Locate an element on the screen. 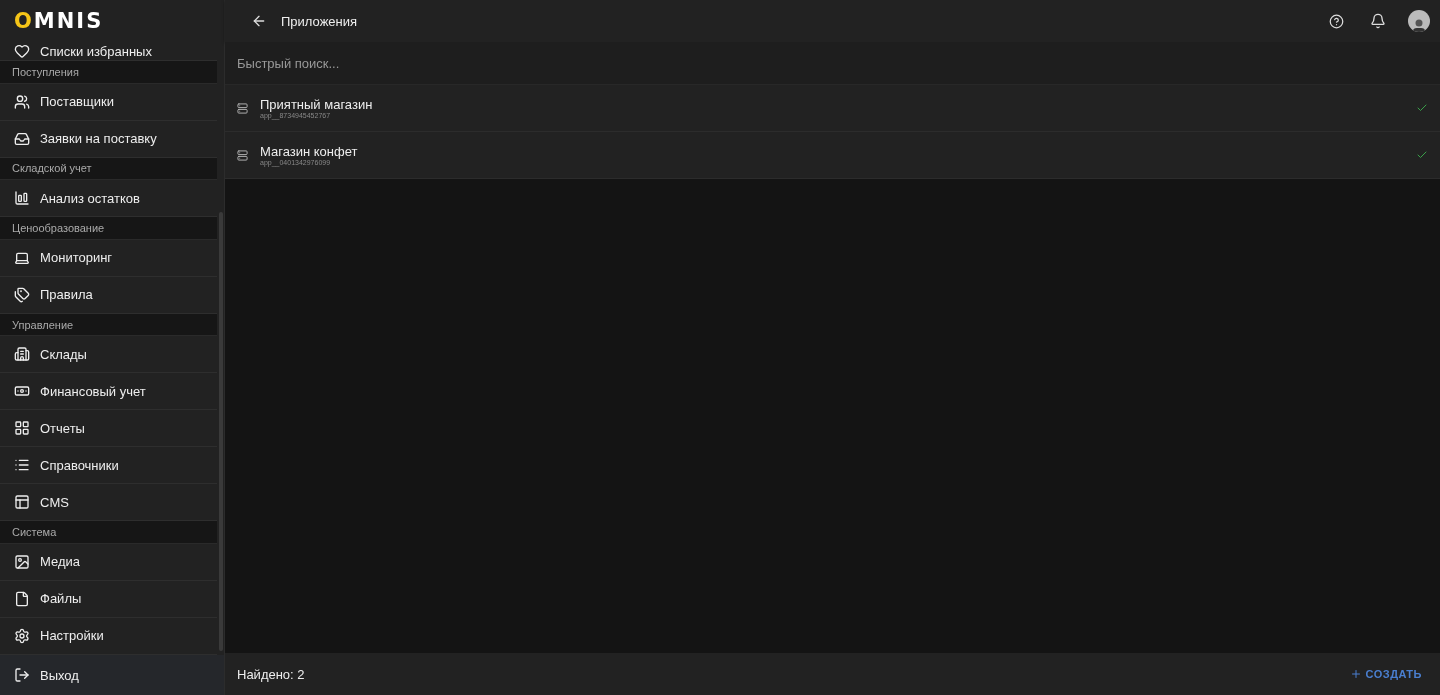 The image size is (1440, 695). sidebar-item: Финансовый учет is located at coordinates (108, 392).